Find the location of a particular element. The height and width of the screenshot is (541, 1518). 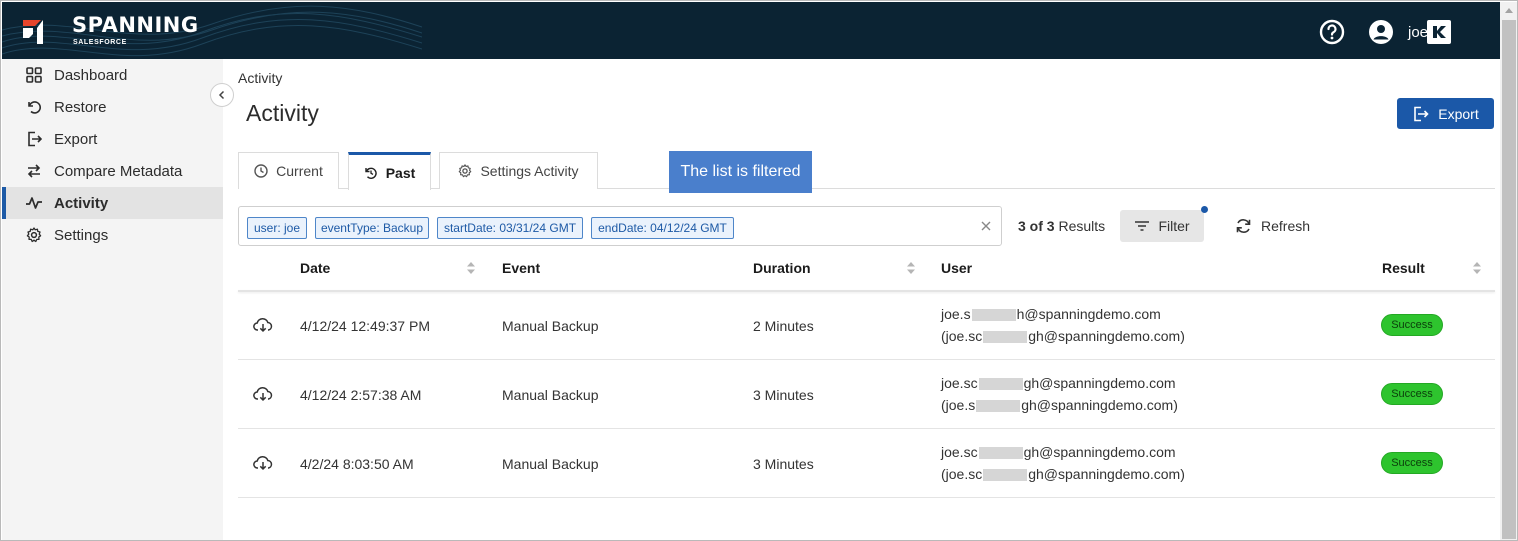

k-logo-icon is located at coordinates (1439, 32).